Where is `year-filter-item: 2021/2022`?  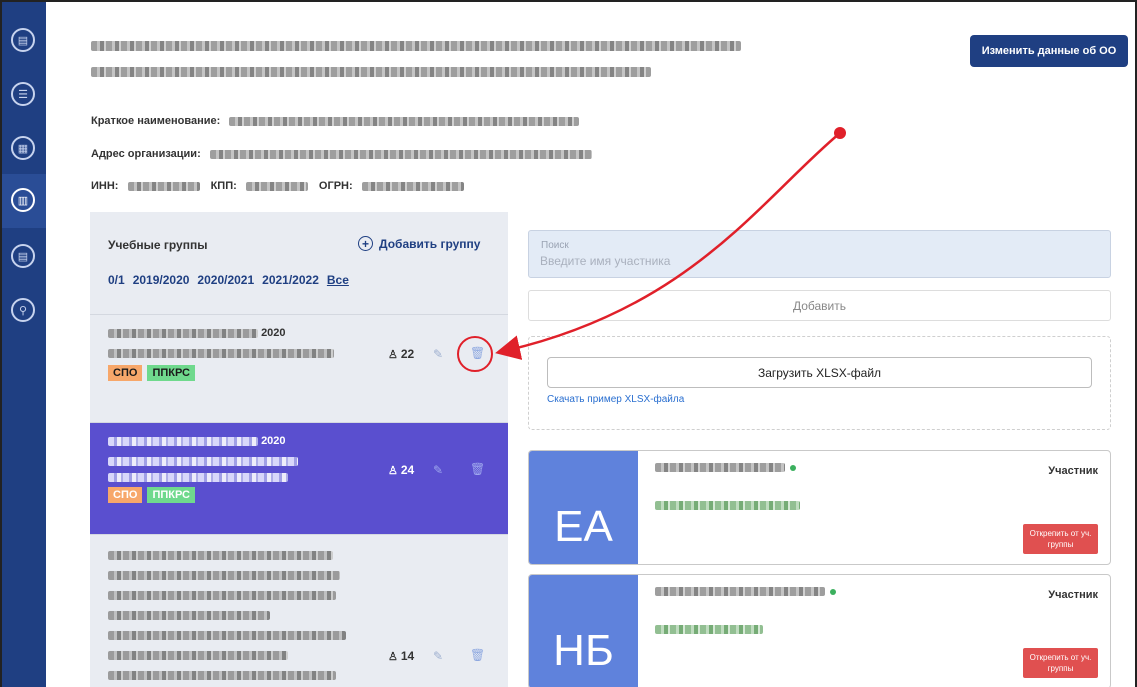
year-filter-item: 2021/2022 is located at coordinates (290, 280).